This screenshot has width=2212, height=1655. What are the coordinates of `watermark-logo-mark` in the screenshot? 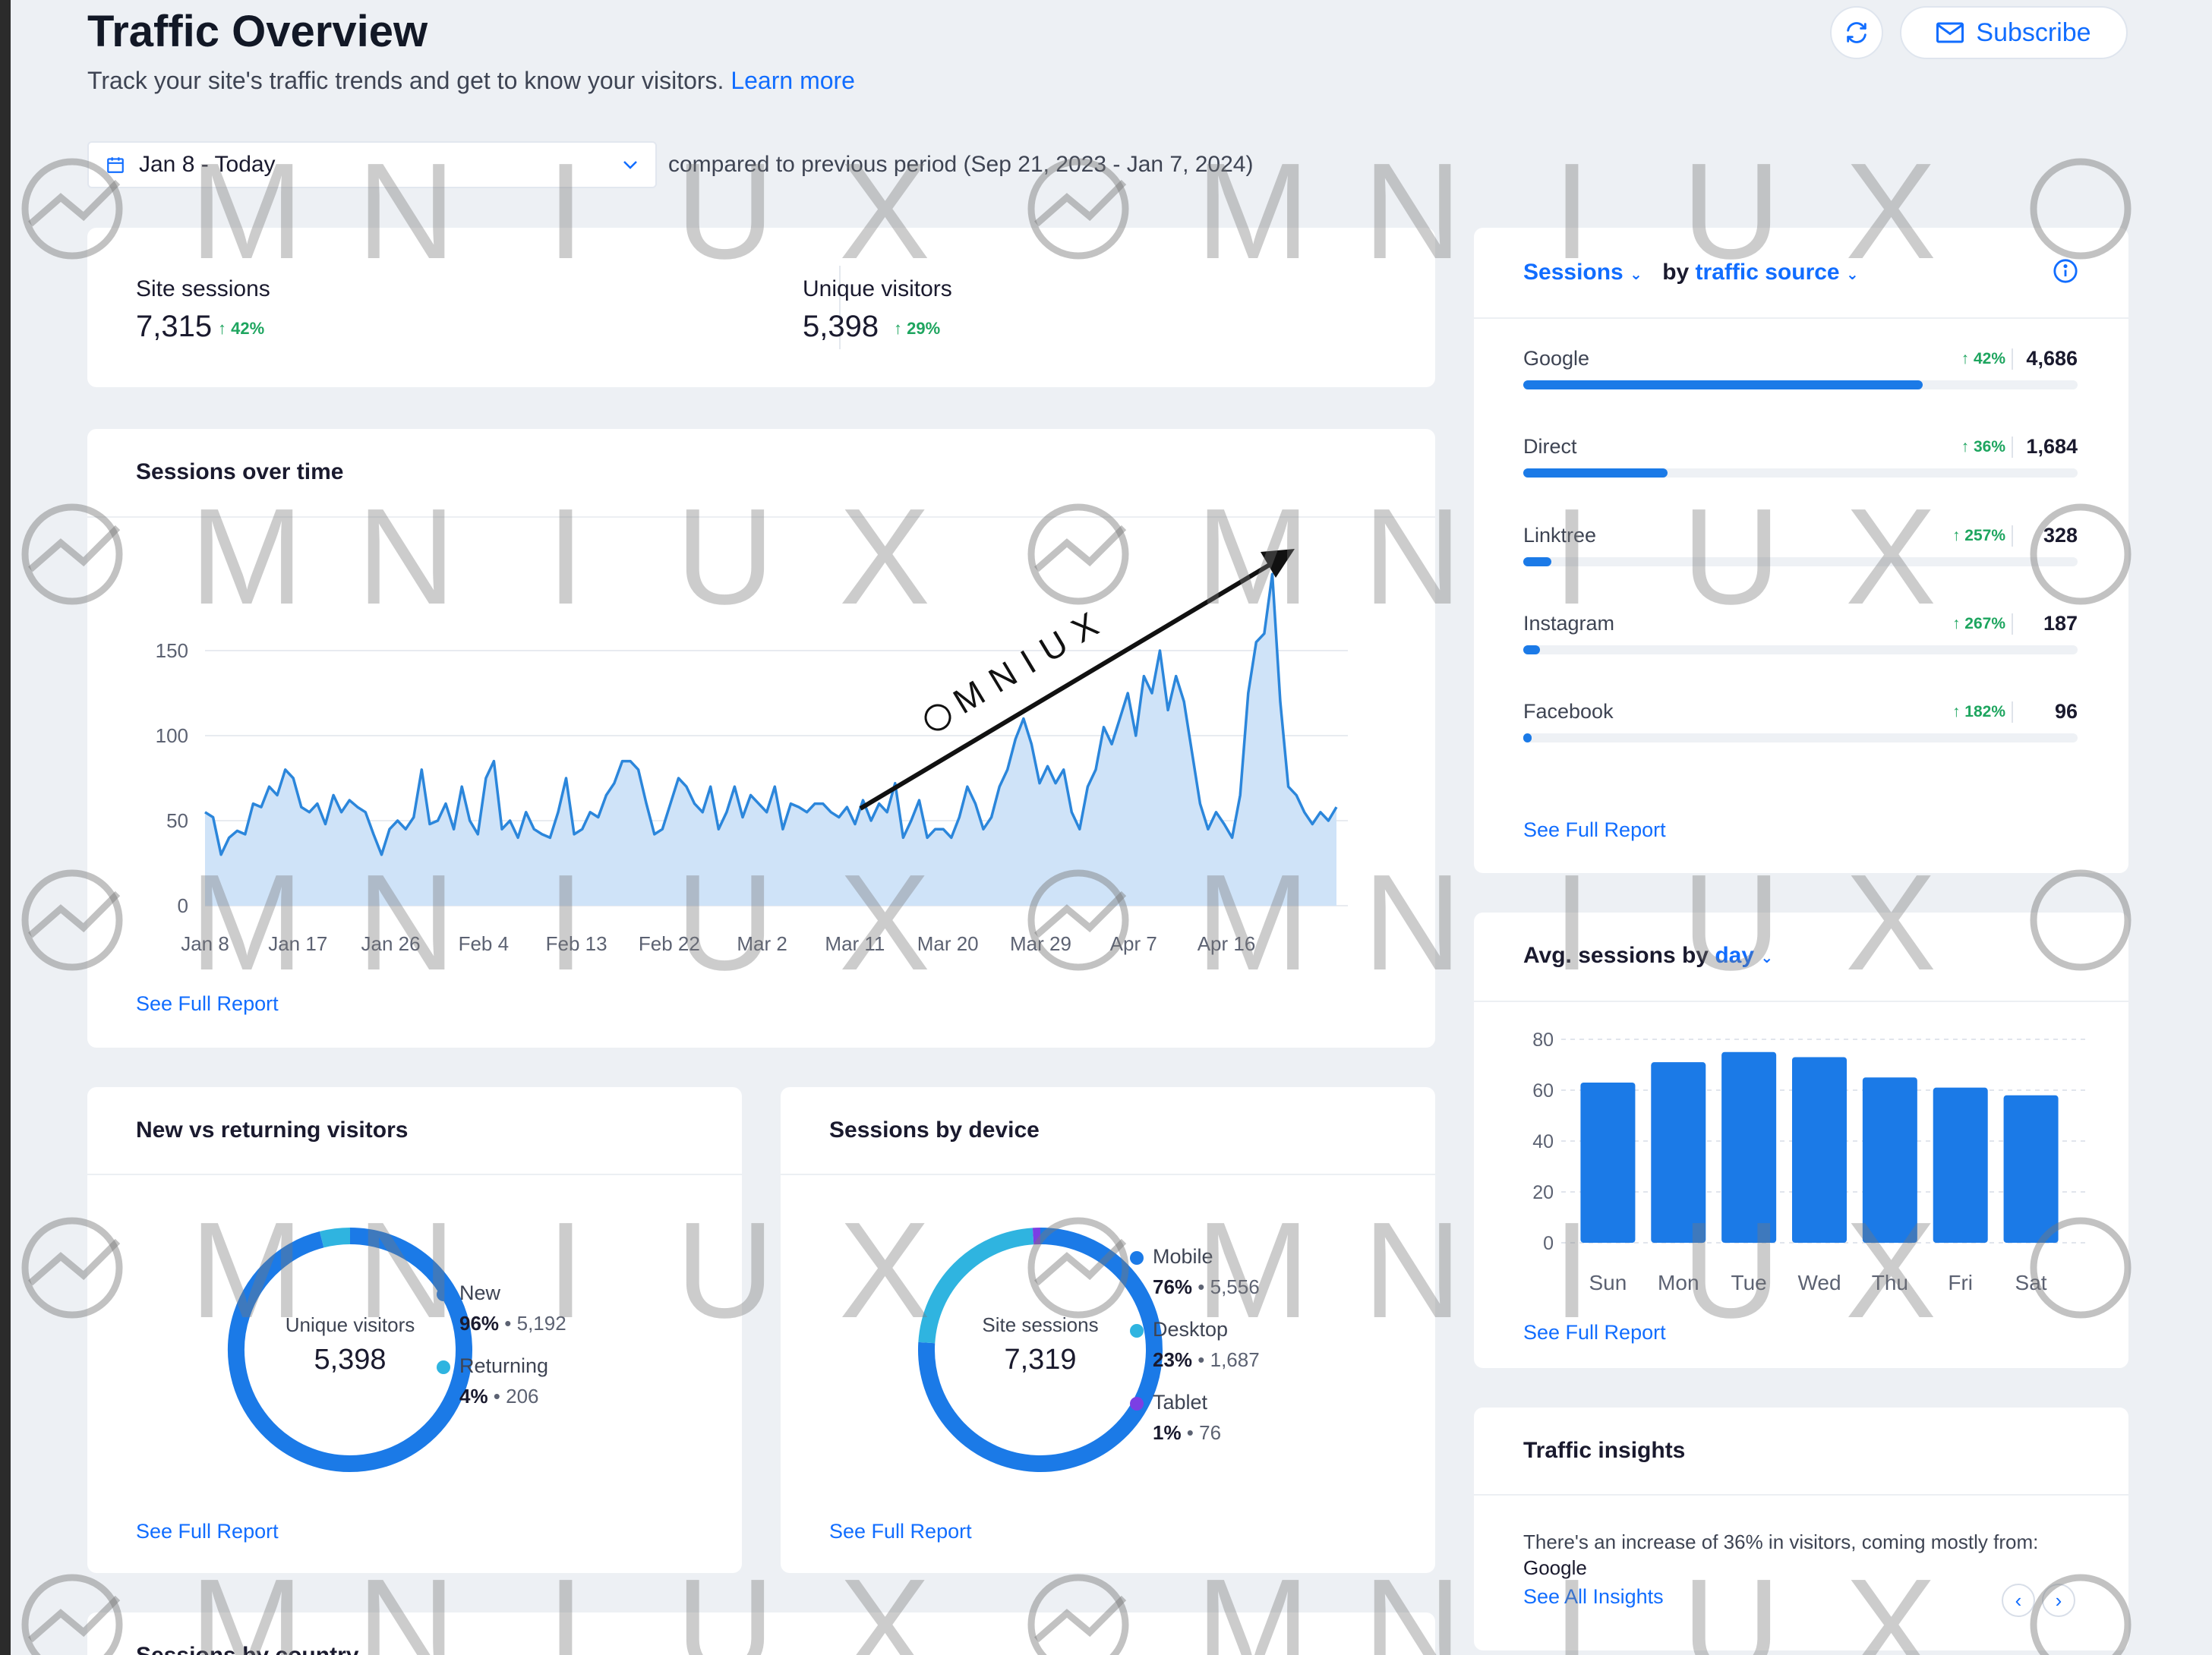 It's located at (74, 203).